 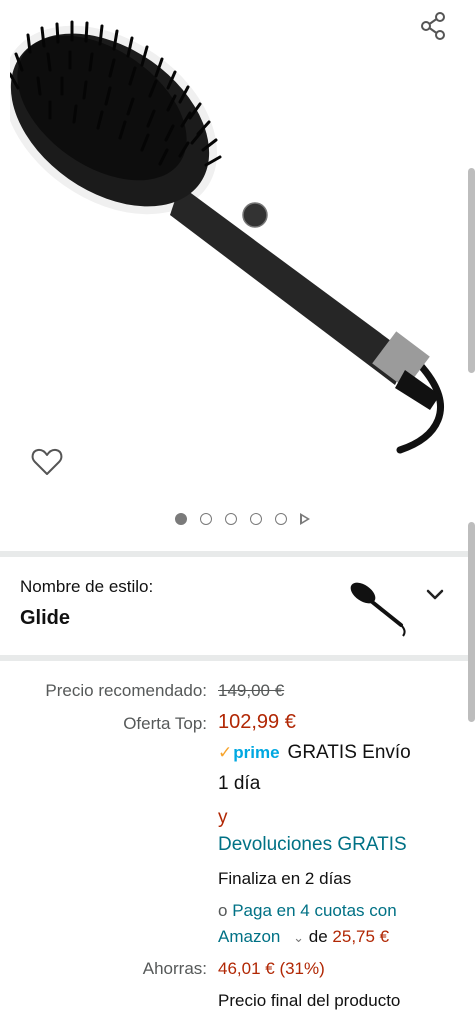 I want to click on installments-link-amazon: Amazon, so click(x=249, y=936).